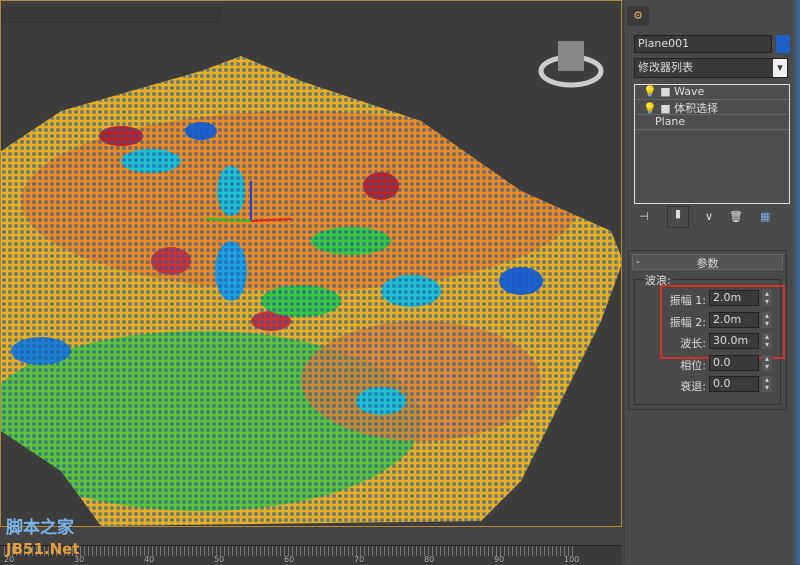 The height and width of the screenshot is (565, 800). What do you see at coordinates (687, 322) in the screenshot?
I see `param-label: 振幅 2:` at bounding box center [687, 322].